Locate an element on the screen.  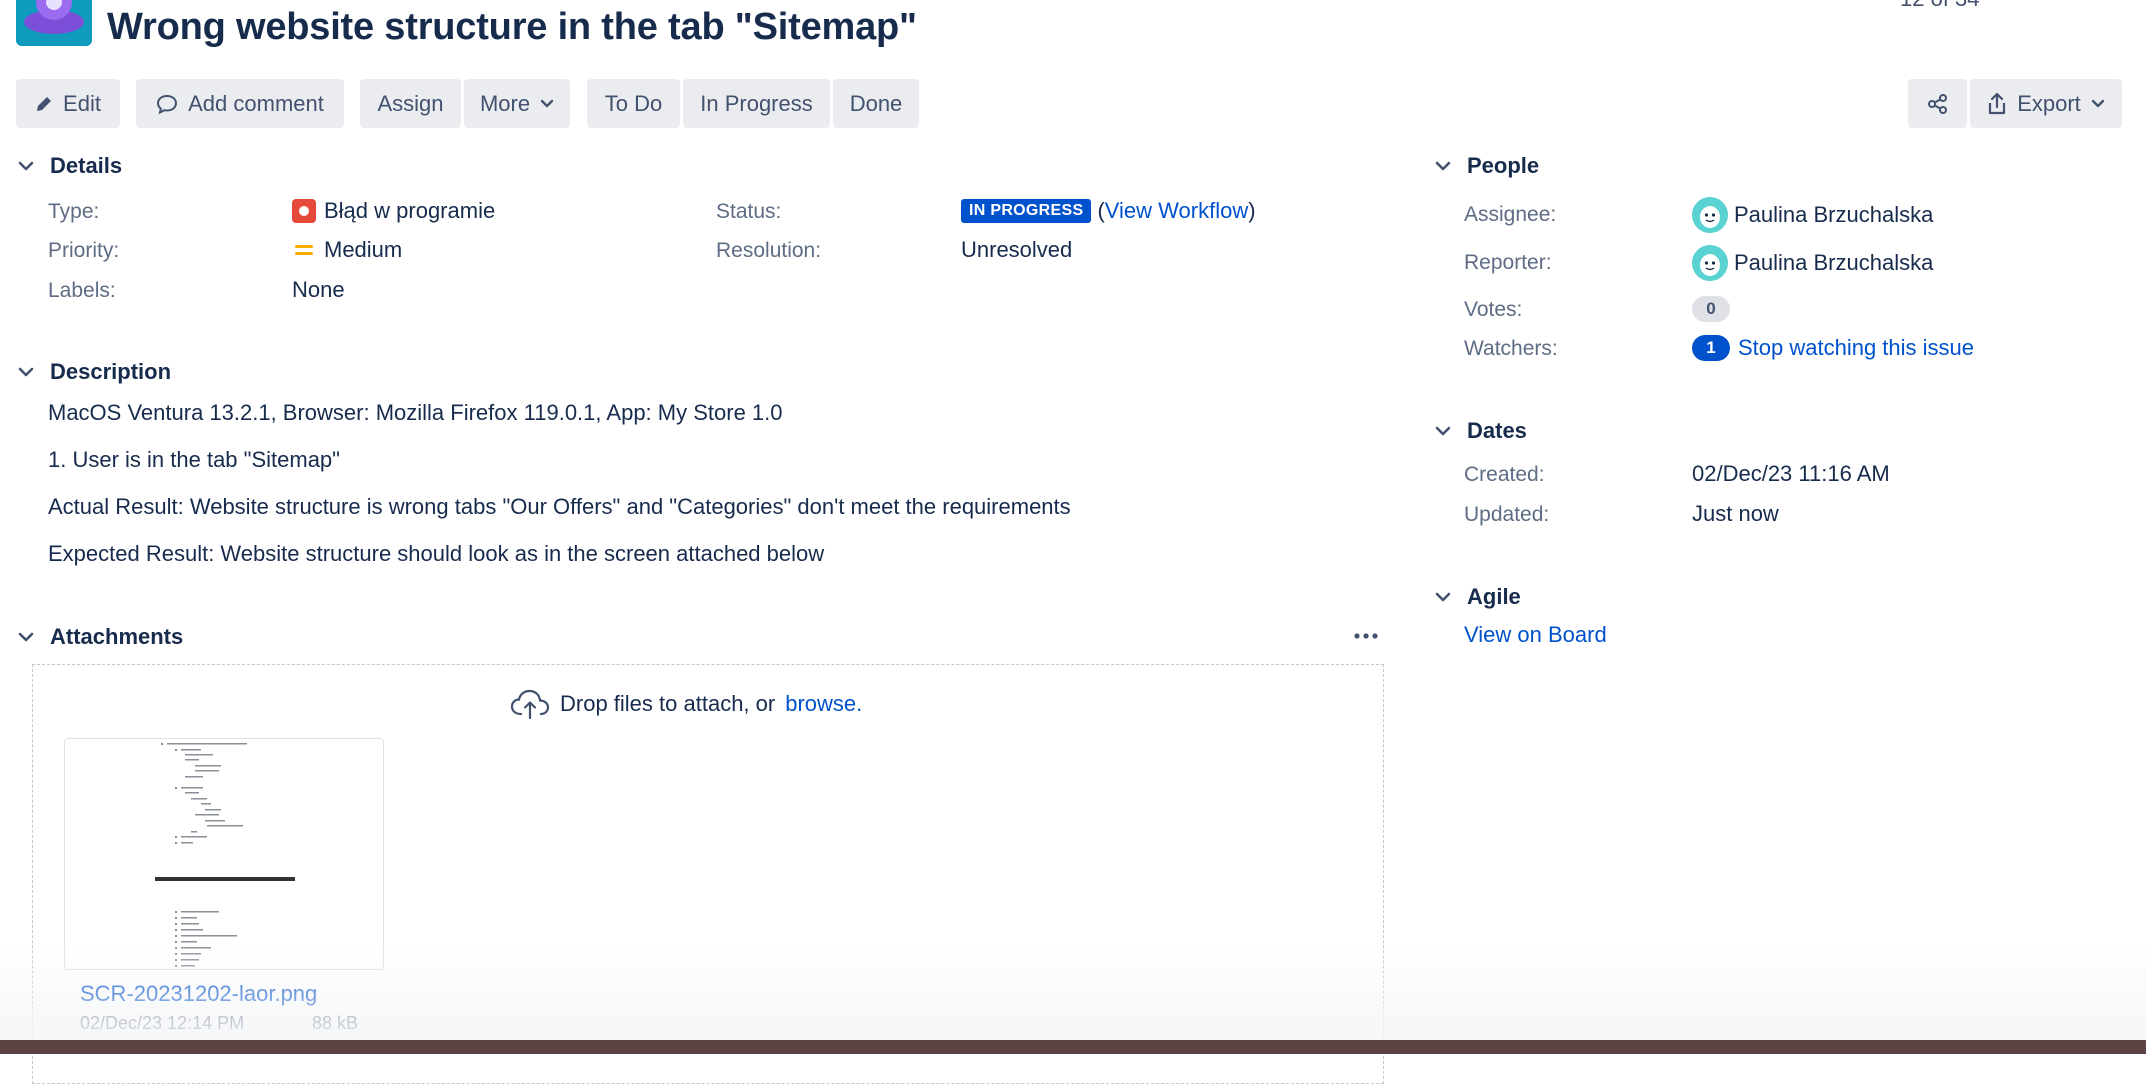
share-icon is located at coordinates (1937, 103).